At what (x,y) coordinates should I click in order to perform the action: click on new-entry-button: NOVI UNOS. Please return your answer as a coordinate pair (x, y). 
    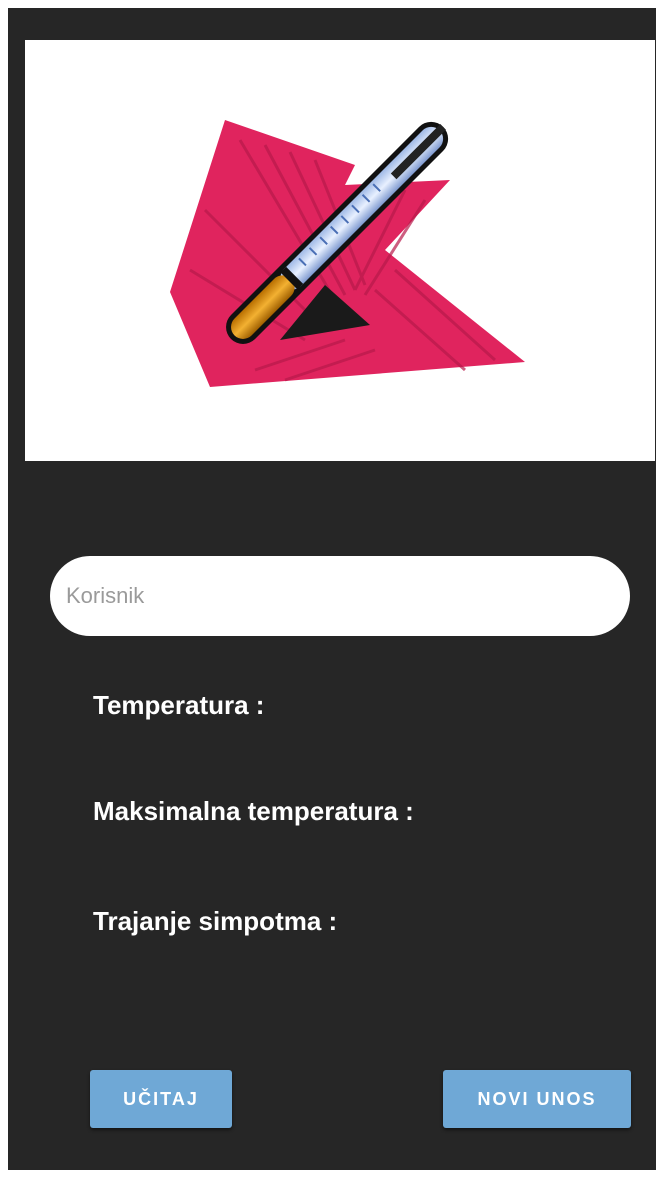
    Looking at the image, I should click on (537, 1099).